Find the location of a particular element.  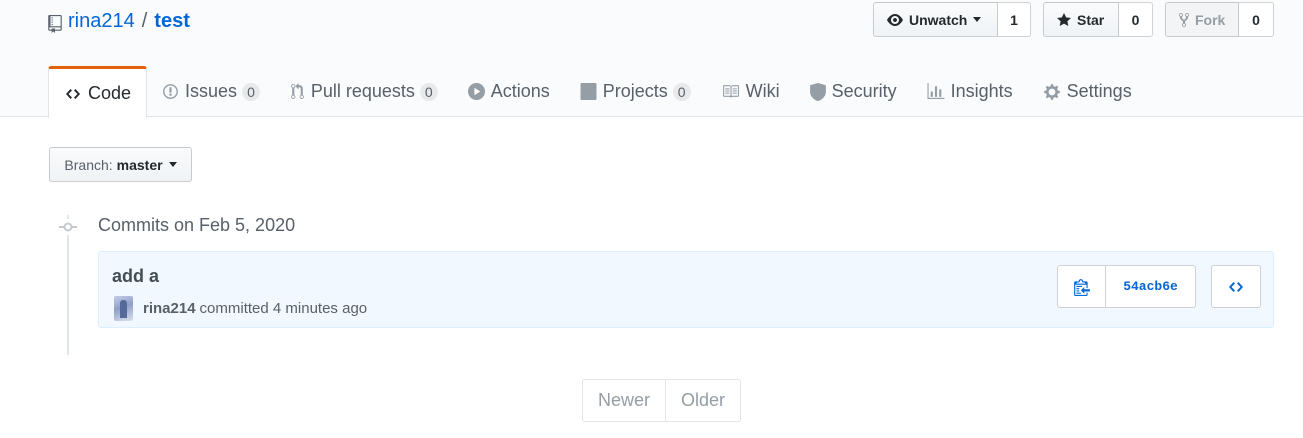

commit-author-link: rina214 is located at coordinates (169, 308).